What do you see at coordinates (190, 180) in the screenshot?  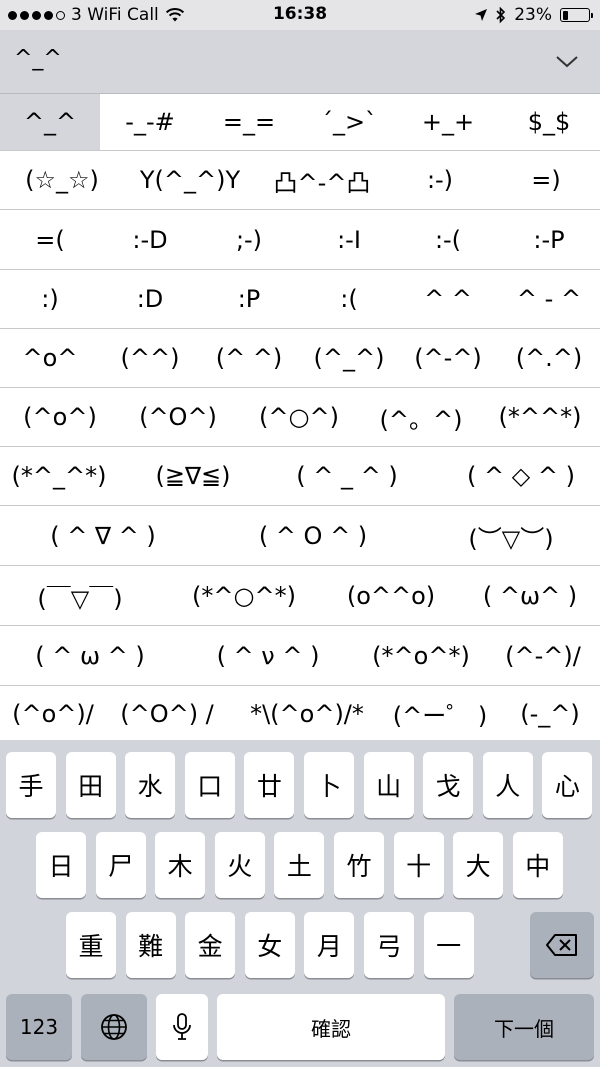 I see `candidate-item: Y(^_^)Y` at bounding box center [190, 180].